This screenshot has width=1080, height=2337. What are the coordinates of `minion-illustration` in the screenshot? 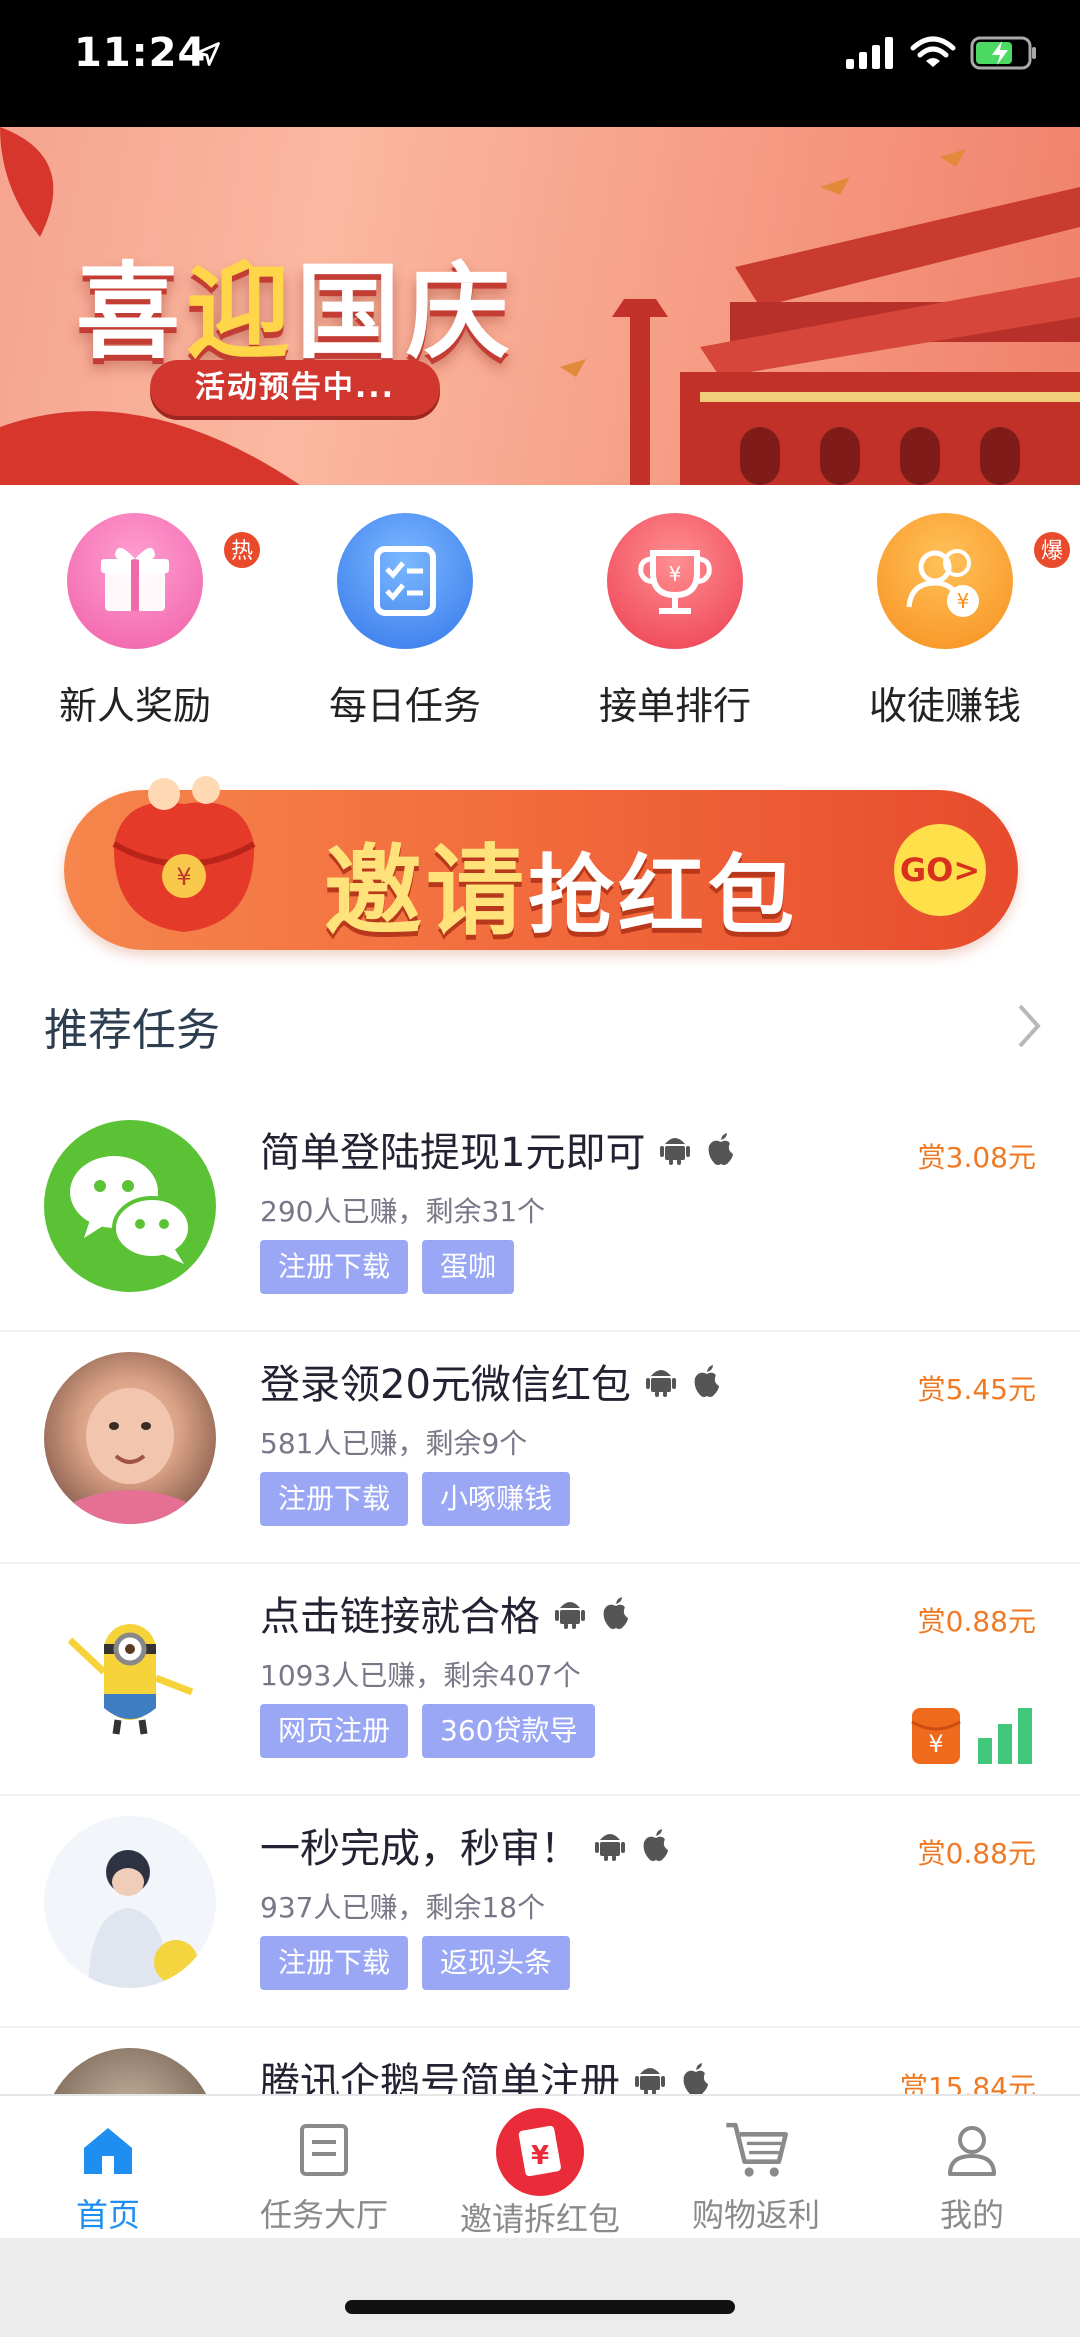 It's located at (130, 1679).